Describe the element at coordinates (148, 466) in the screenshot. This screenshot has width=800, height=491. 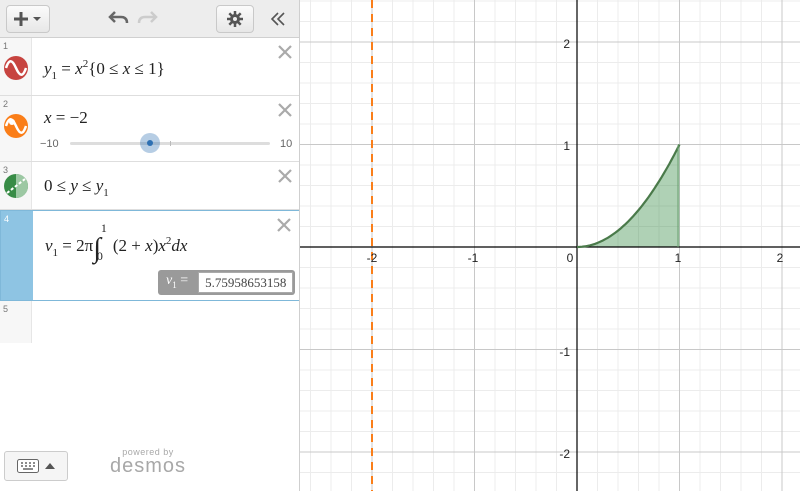
I see `desmos-logo-text: desmos` at that location.